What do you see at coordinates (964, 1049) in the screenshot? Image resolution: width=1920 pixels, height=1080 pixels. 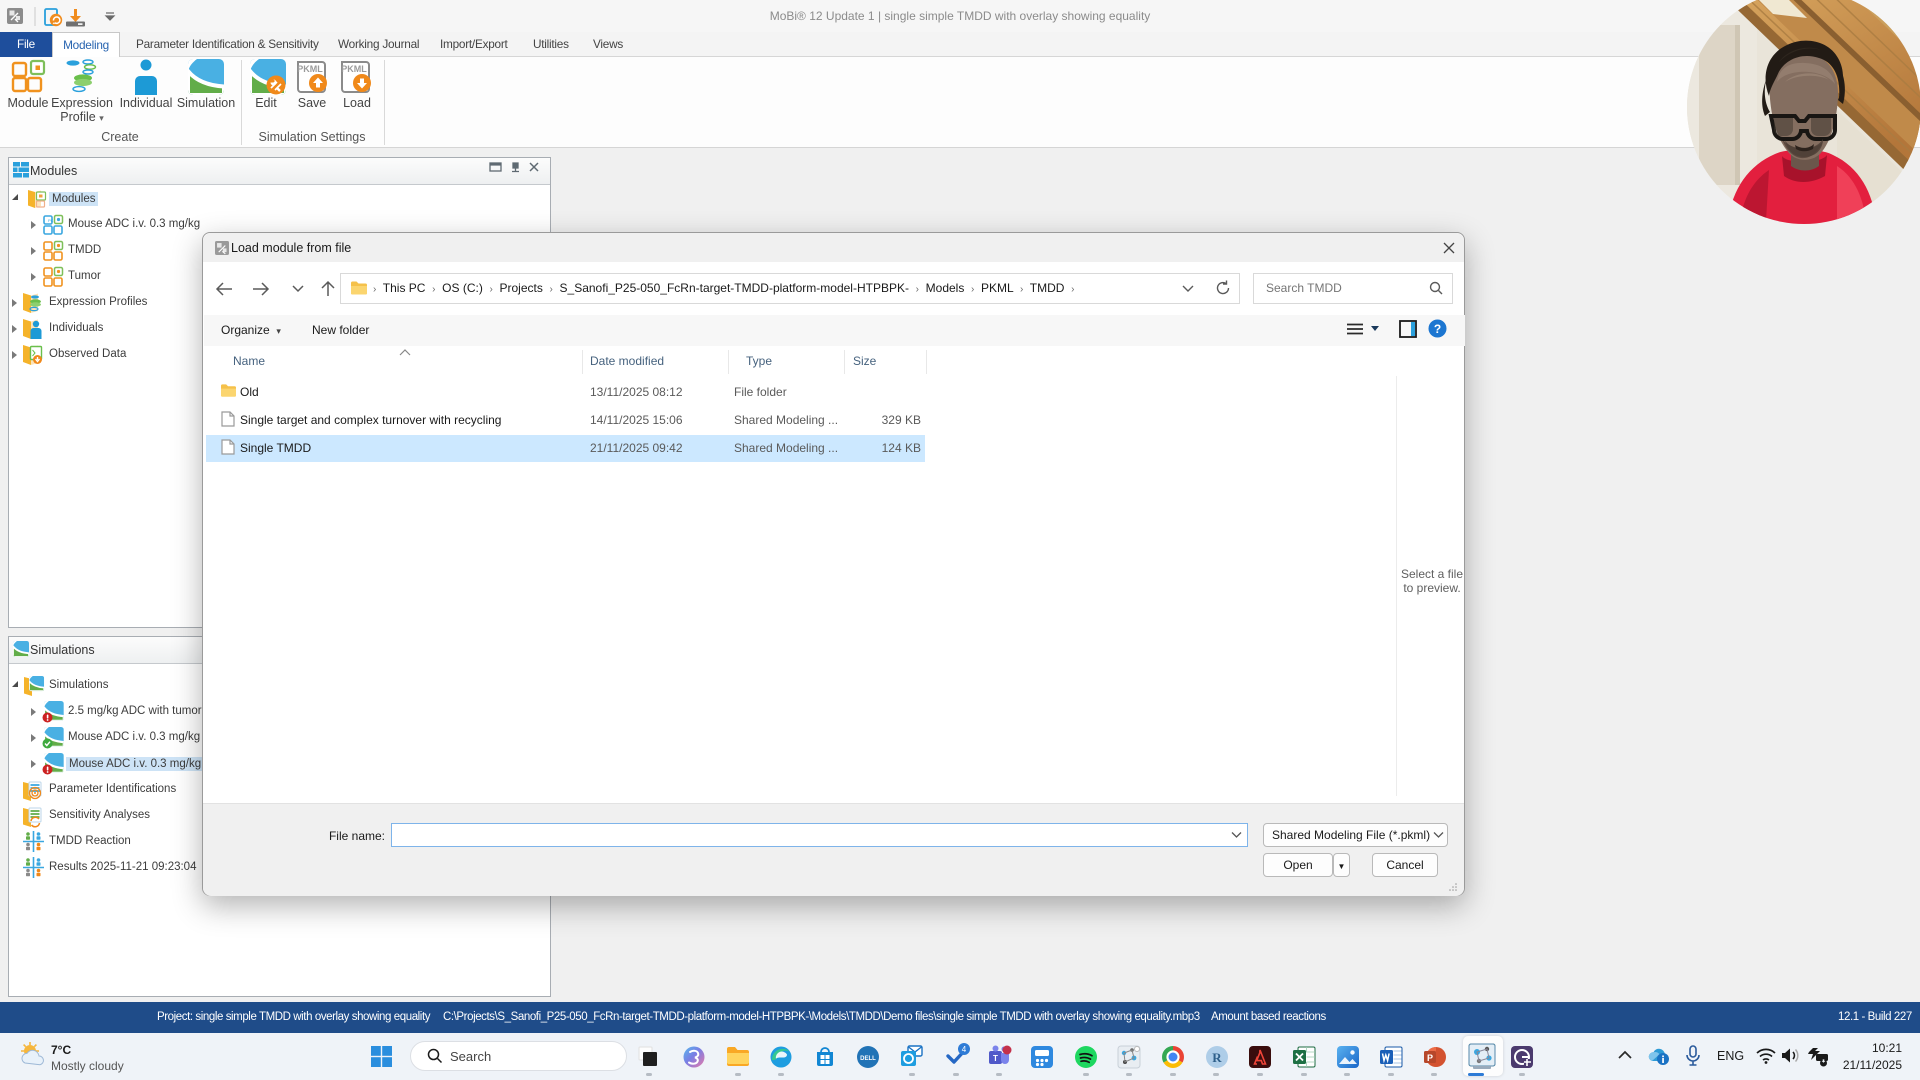 I see `svg-text: 4` at bounding box center [964, 1049].